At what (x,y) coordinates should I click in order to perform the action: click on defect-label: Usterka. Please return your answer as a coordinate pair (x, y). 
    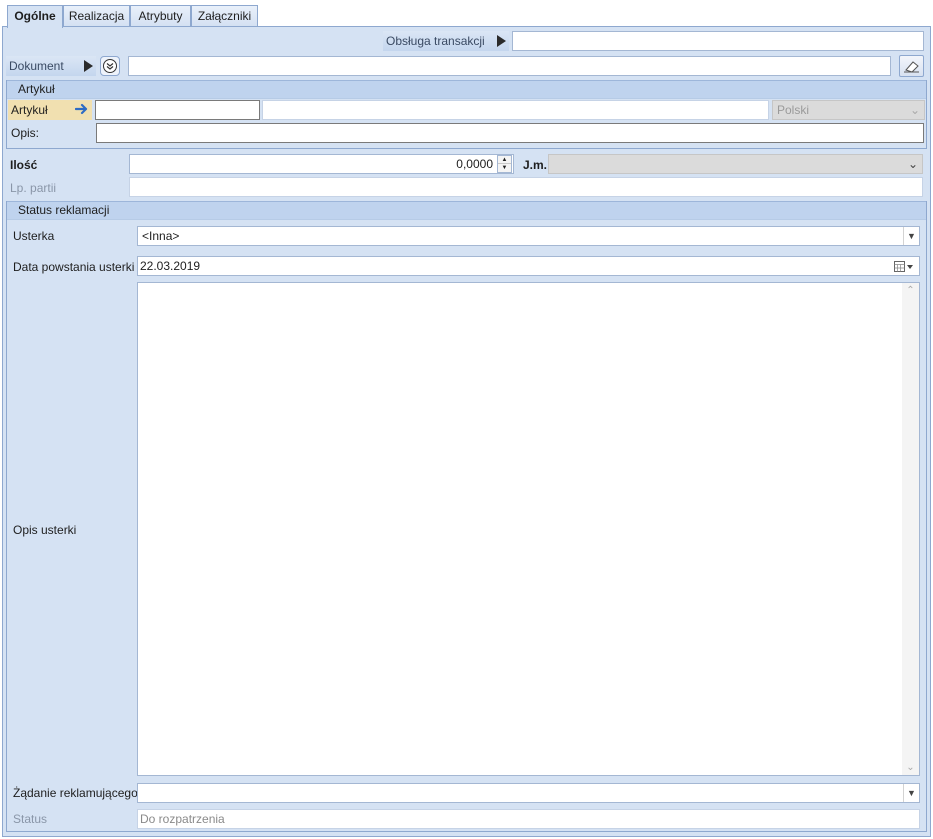
    Looking at the image, I should click on (34, 236).